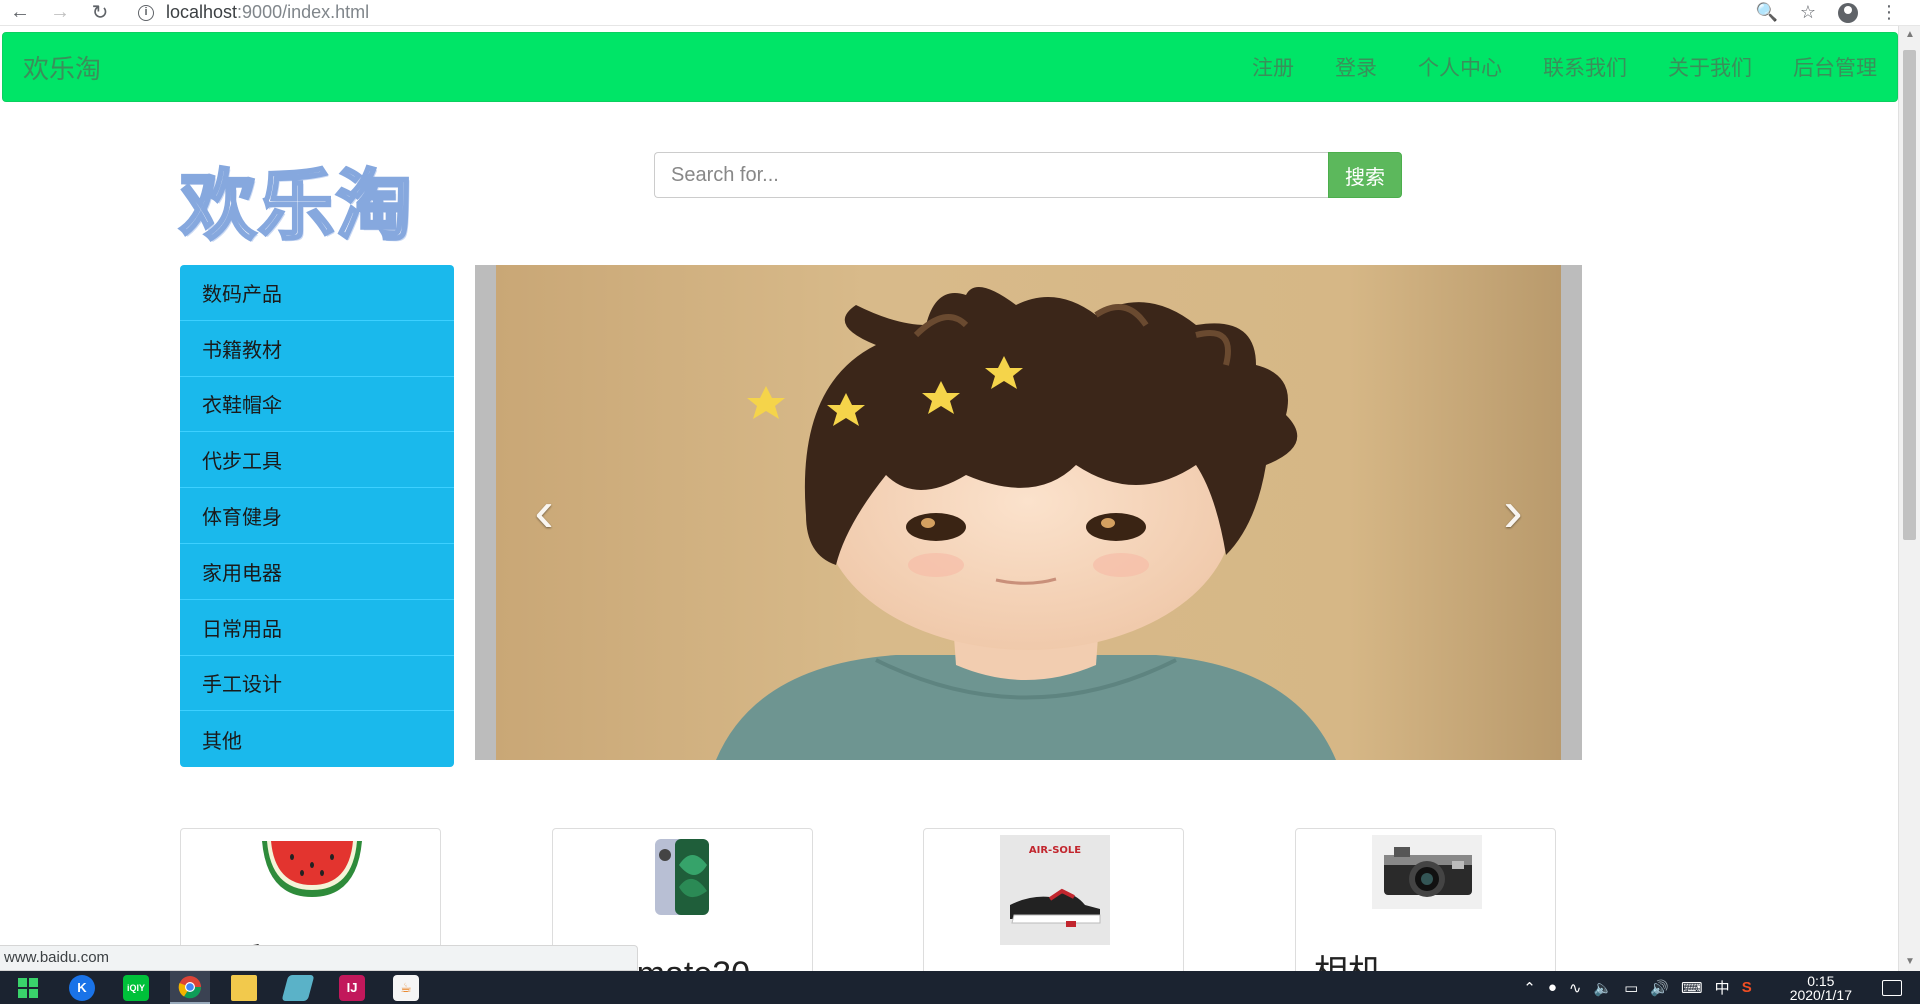 This screenshot has width=1920, height=1004. Describe the element at coordinates (317, 739) in the screenshot. I see `category-item-other: 其他` at that location.